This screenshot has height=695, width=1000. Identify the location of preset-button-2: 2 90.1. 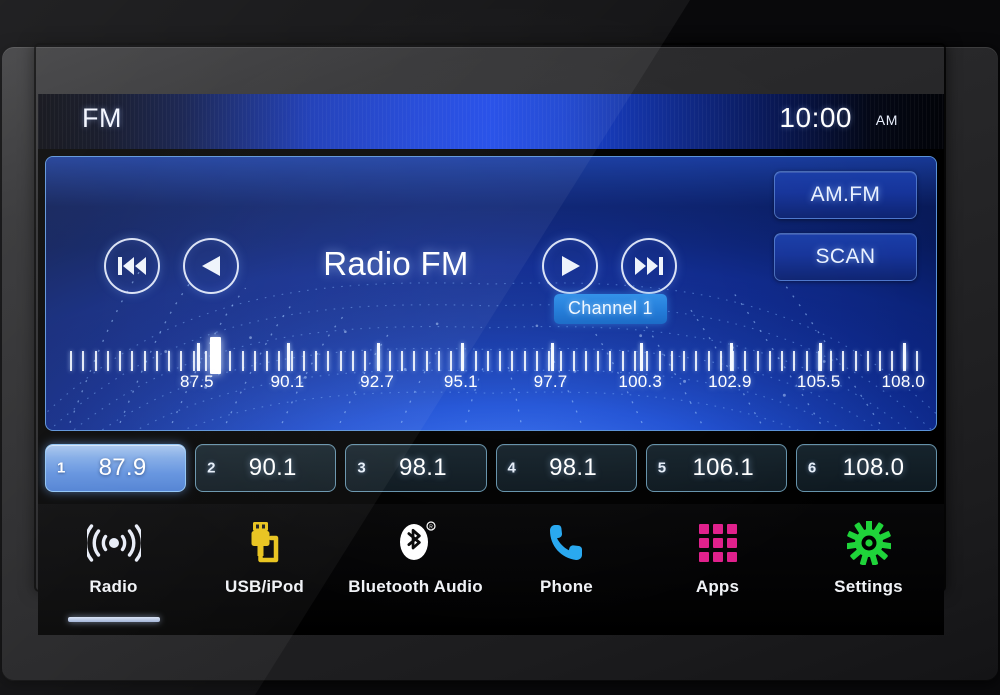
(266, 468).